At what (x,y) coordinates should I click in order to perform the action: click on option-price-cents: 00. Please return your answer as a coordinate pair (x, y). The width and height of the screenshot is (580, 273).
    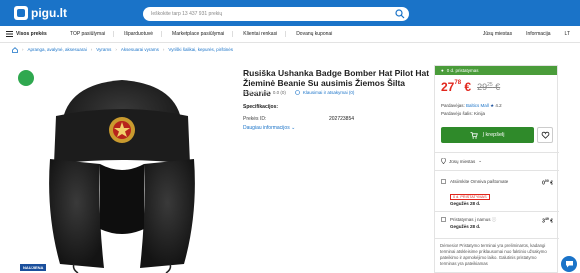
    Looking at the image, I should click on (546, 181).